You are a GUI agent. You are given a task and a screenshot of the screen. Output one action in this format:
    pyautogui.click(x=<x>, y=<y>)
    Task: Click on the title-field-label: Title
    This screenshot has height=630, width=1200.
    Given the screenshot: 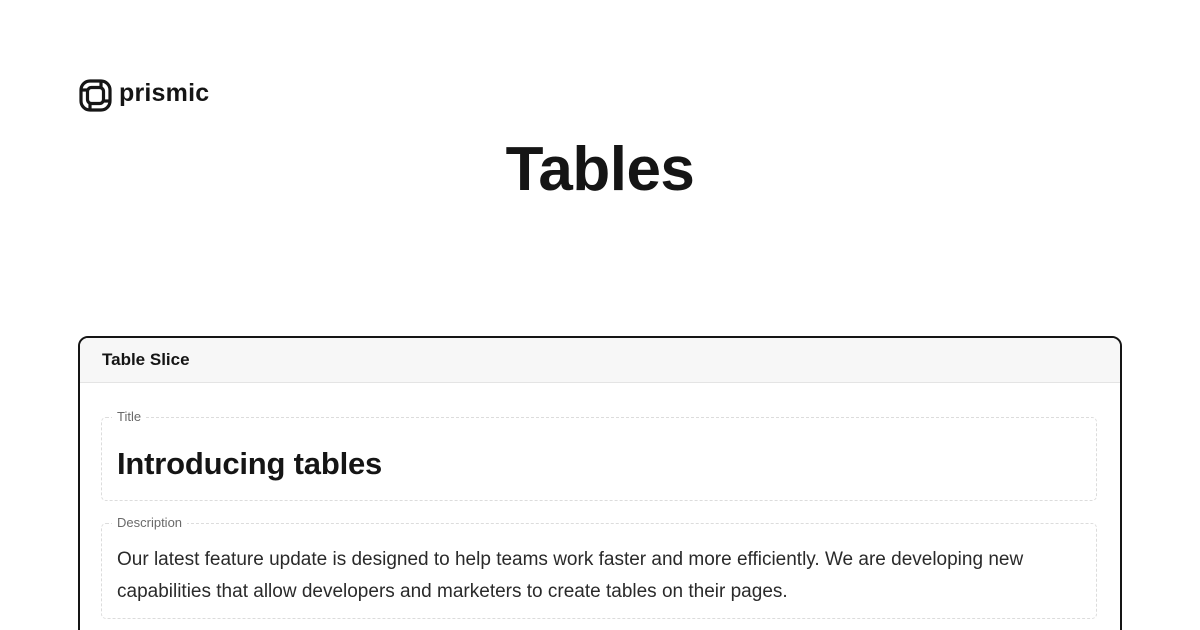 What is the action you would take?
    pyautogui.click(x=129, y=417)
    